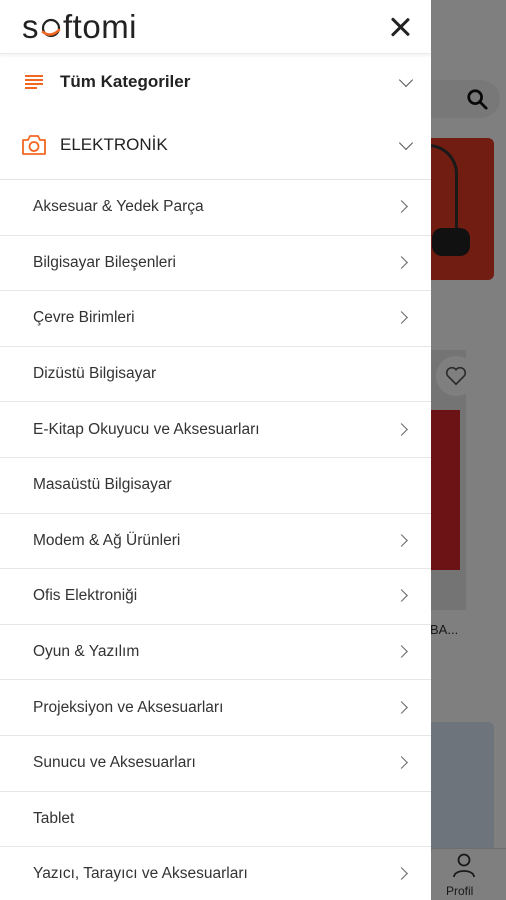 This screenshot has height=900, width=506. I want to click on subcategory-item: Çevre Birimleri, so click(215, 319).